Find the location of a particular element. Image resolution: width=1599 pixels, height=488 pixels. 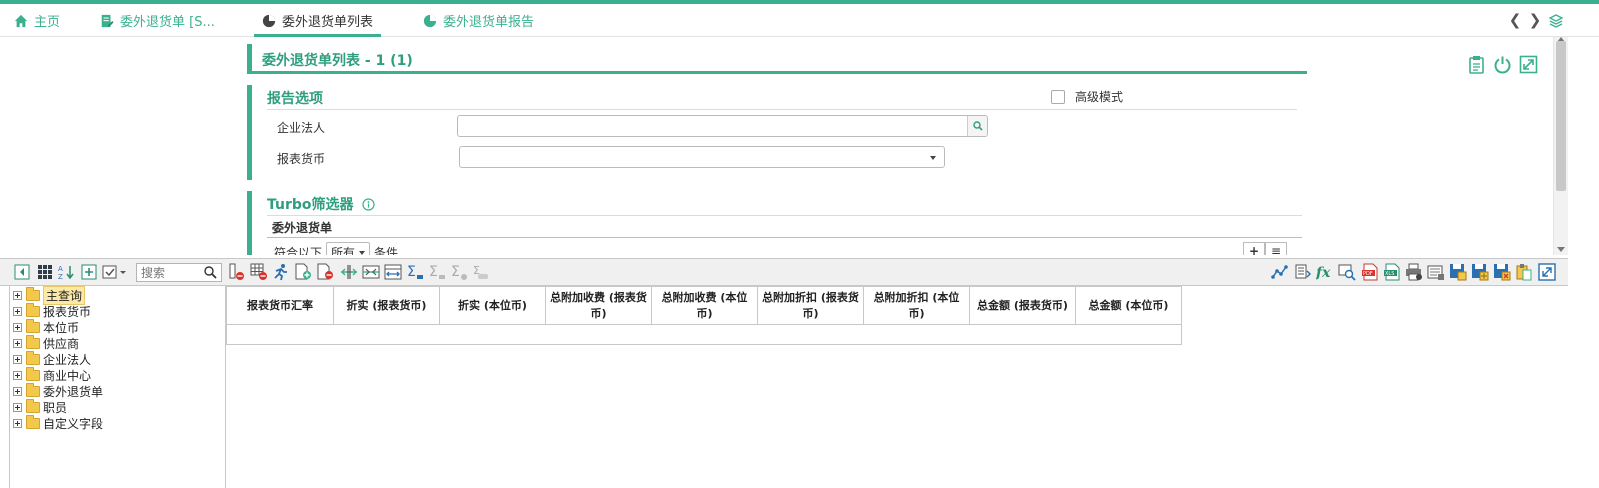

remove-document-icon is located at coordinates (325, 272).